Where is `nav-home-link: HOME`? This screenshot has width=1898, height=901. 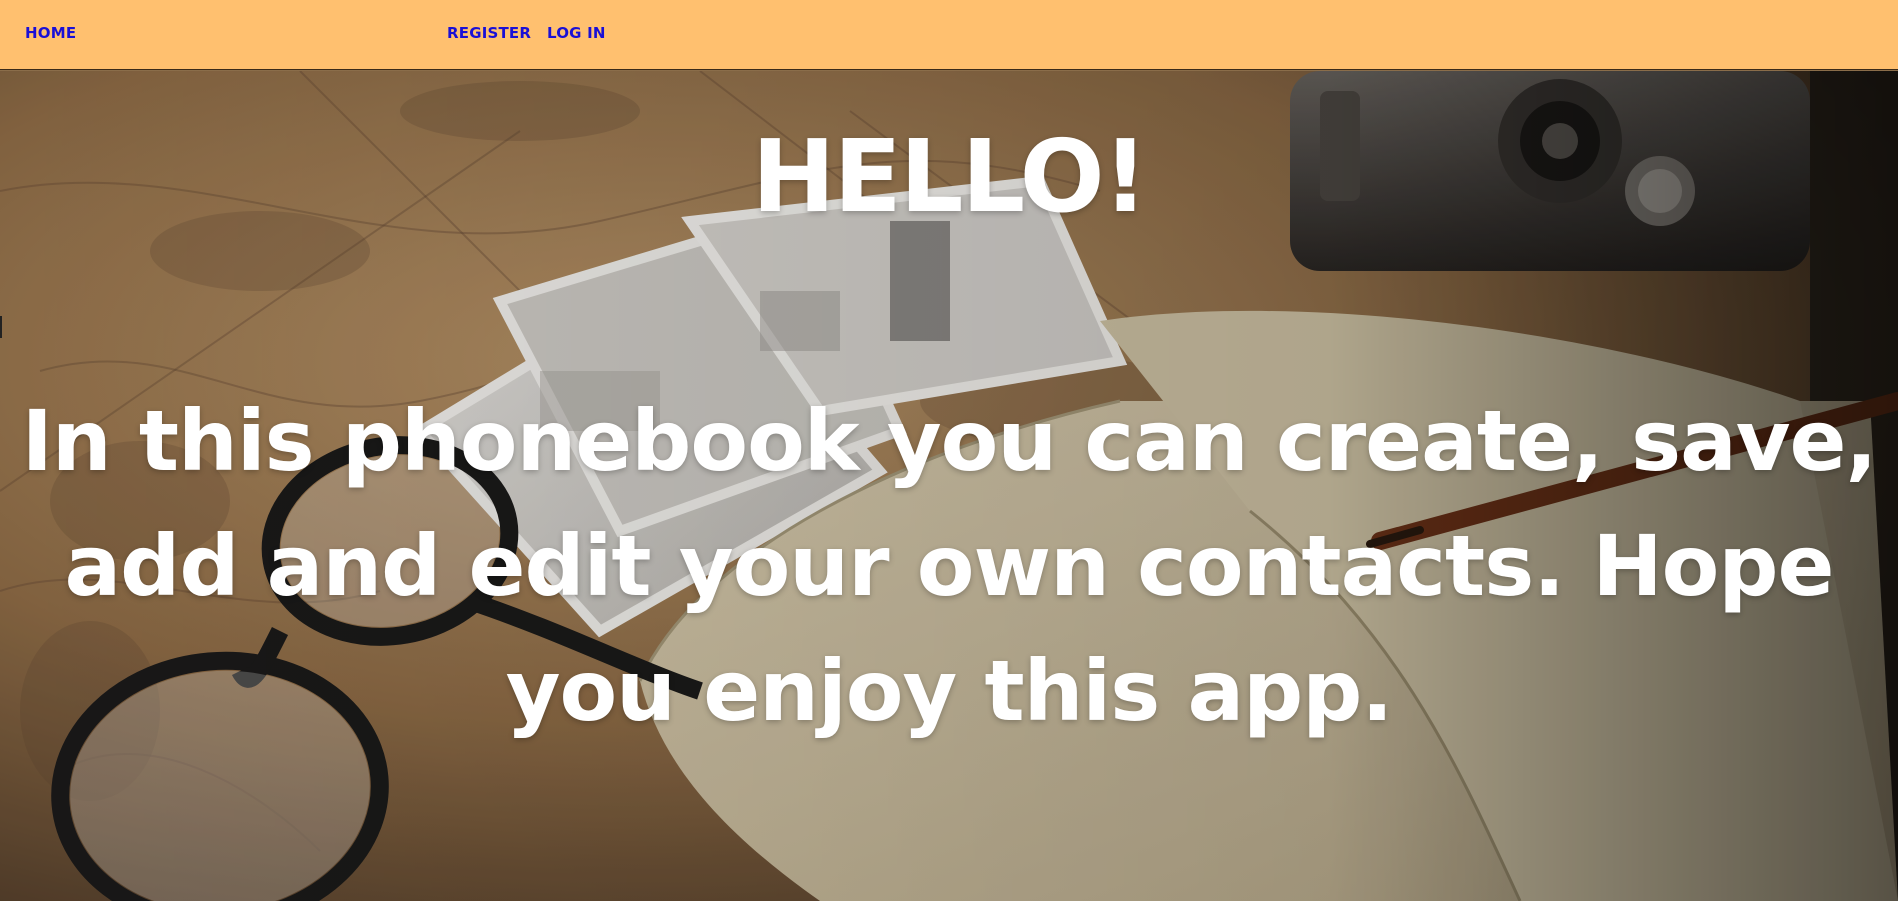 nav-home-link: HOME is located at coordinates (50, 33).